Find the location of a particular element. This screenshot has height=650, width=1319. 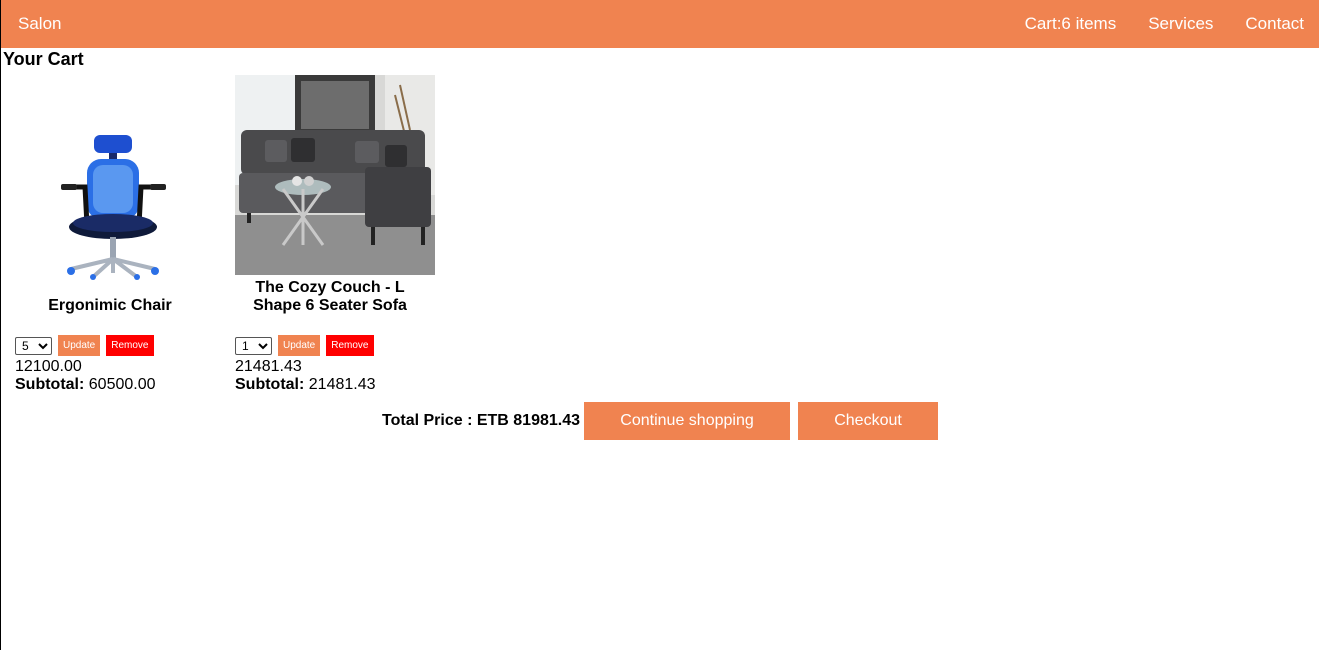

product-image-chair is located at coordinates (114, 177).